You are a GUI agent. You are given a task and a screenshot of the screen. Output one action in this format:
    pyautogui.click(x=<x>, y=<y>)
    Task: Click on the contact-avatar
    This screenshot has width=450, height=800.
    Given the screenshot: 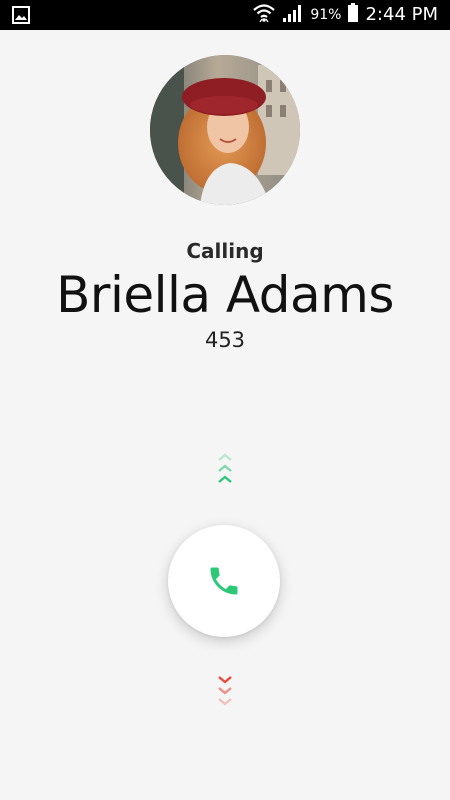 What is the action you would take?
    pyautogui.click(x=225, y=130)
    